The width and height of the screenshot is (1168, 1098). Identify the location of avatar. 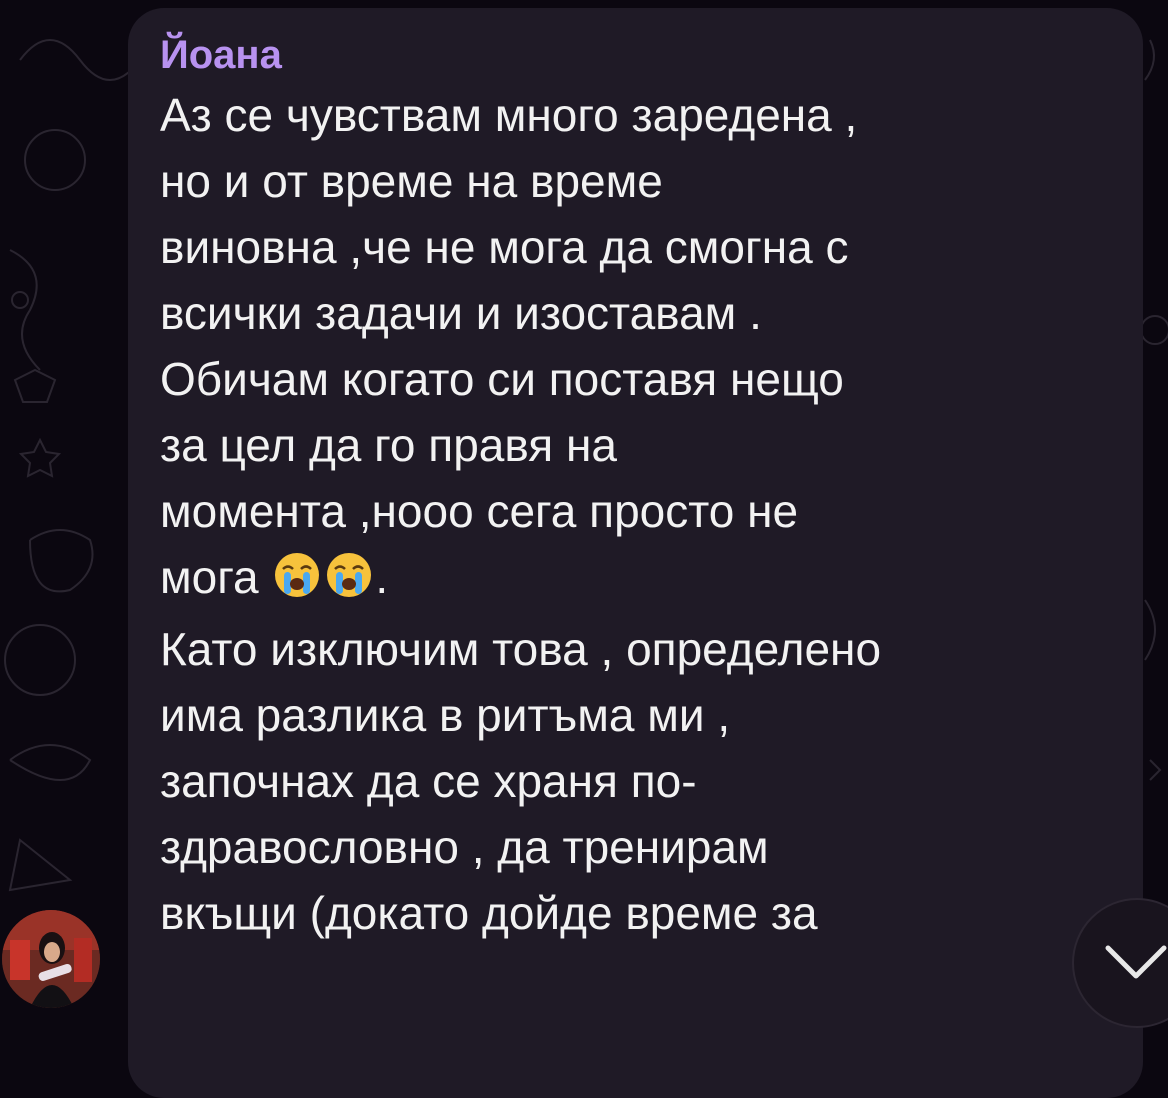
(51, 959).